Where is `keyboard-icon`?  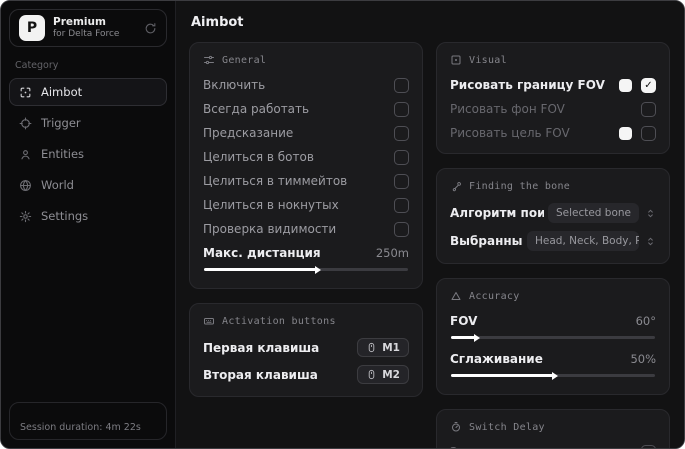 keyboard-icon is located at coordinates (209, 321).